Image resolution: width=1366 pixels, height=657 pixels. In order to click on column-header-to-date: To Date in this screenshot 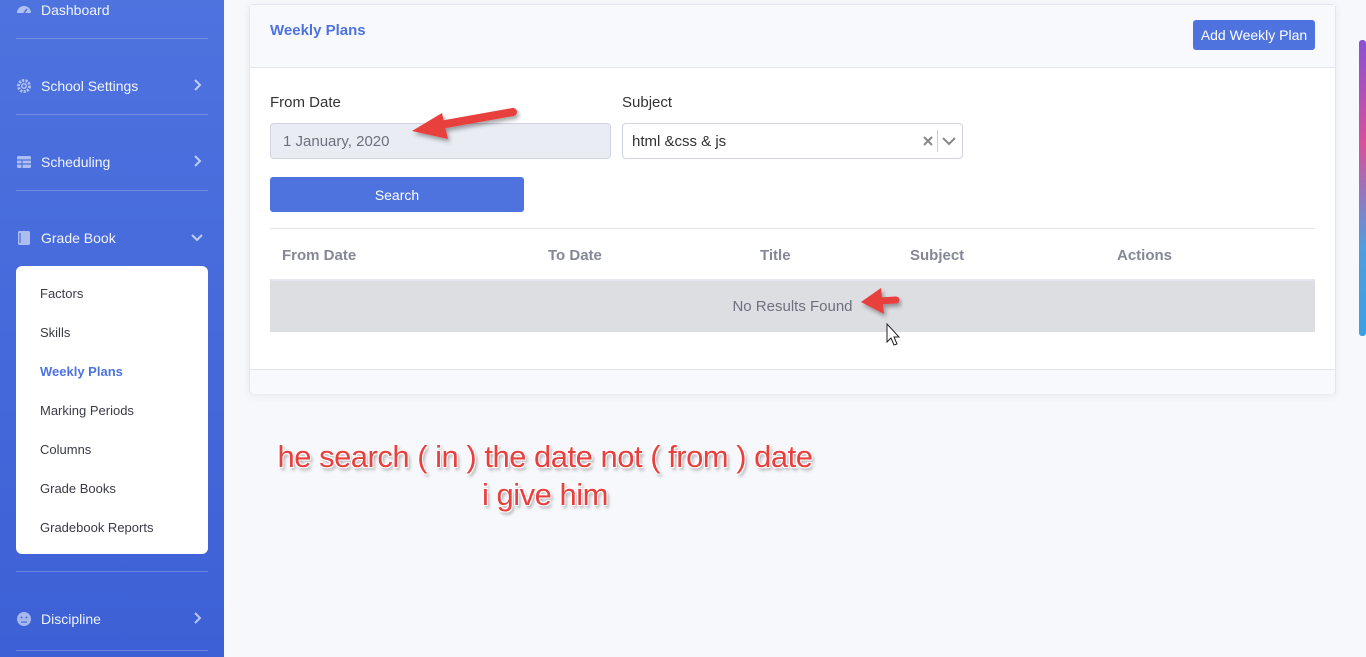, I will do `click(575, 255)`.